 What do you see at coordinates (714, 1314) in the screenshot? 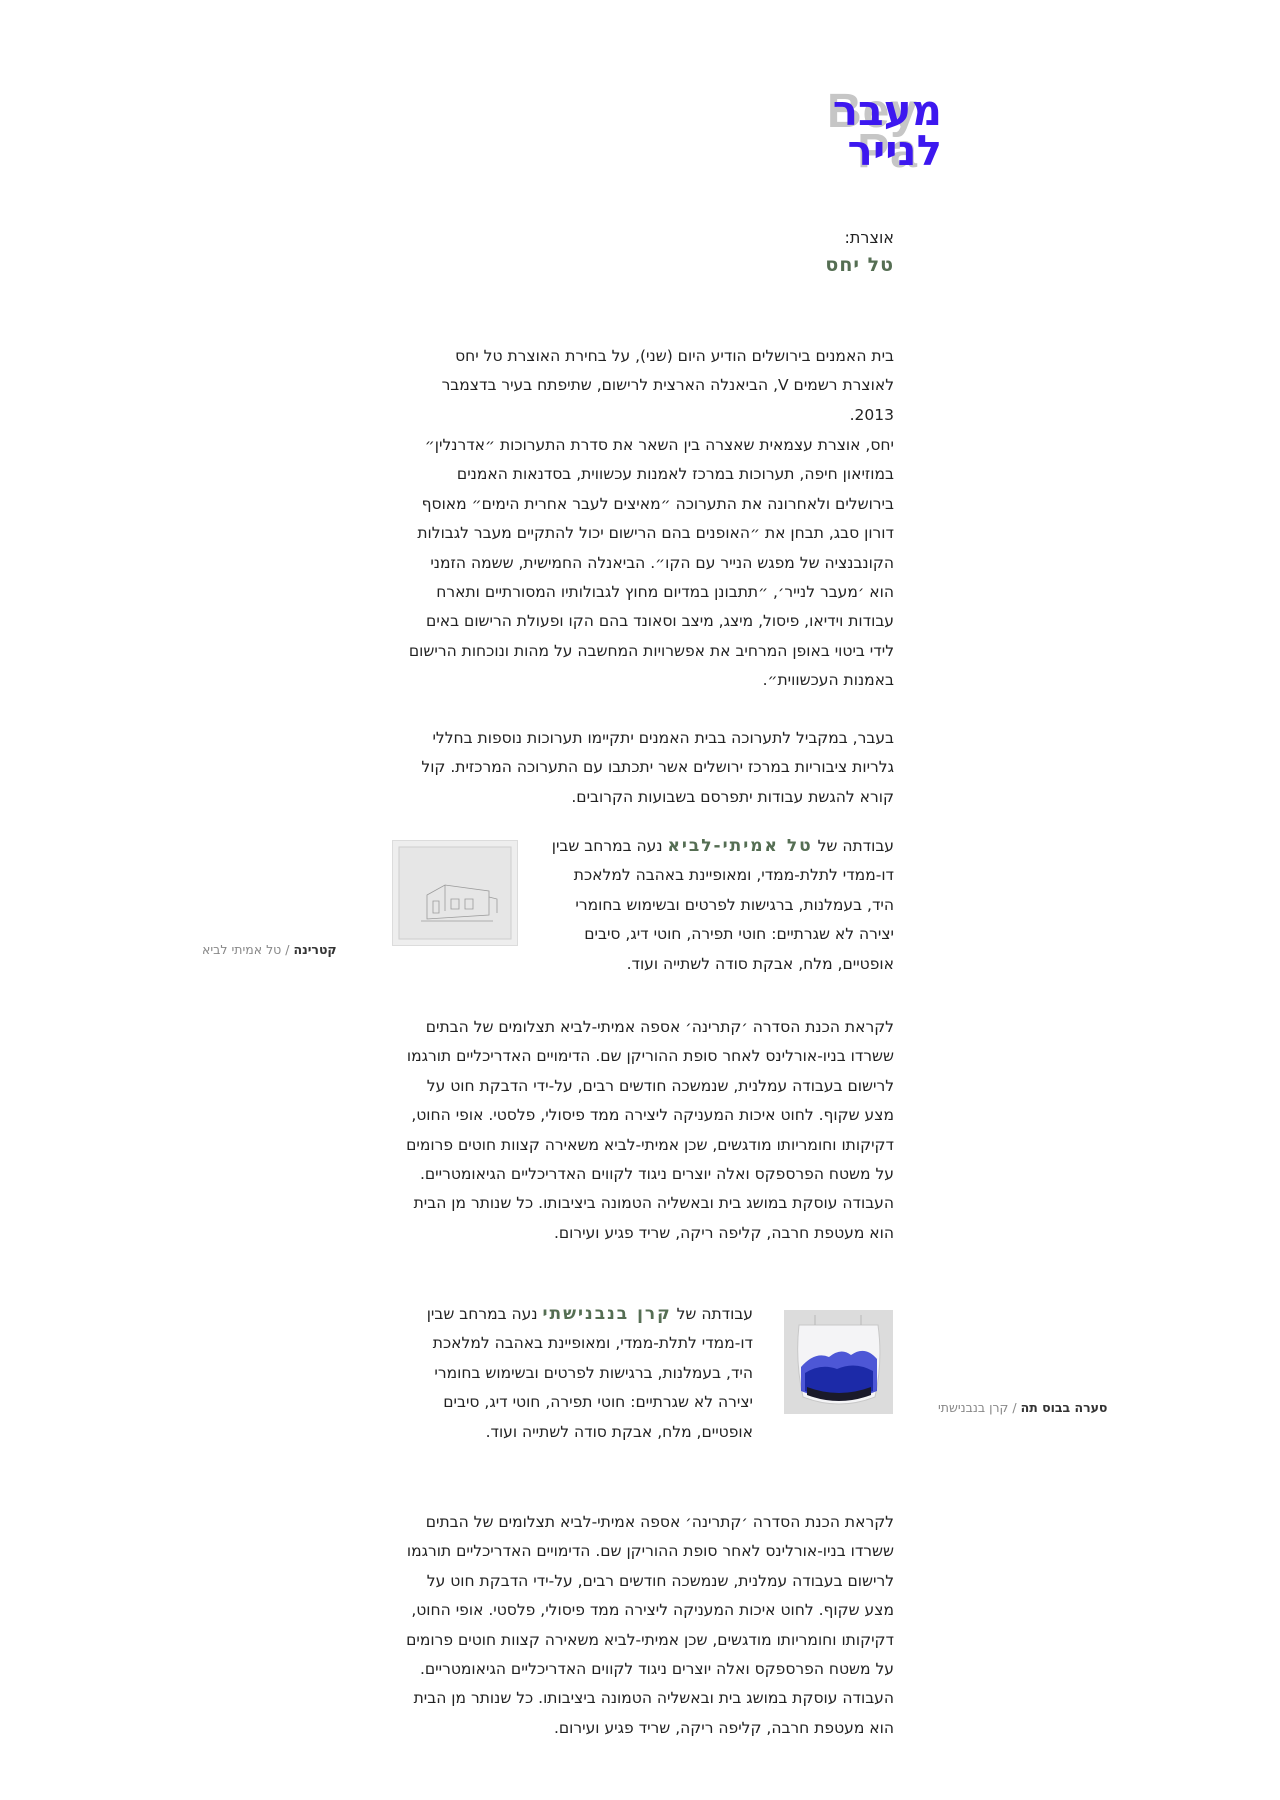
I see `artwork2-prefix: עבודתה של` at bounding box center [714, 1314].